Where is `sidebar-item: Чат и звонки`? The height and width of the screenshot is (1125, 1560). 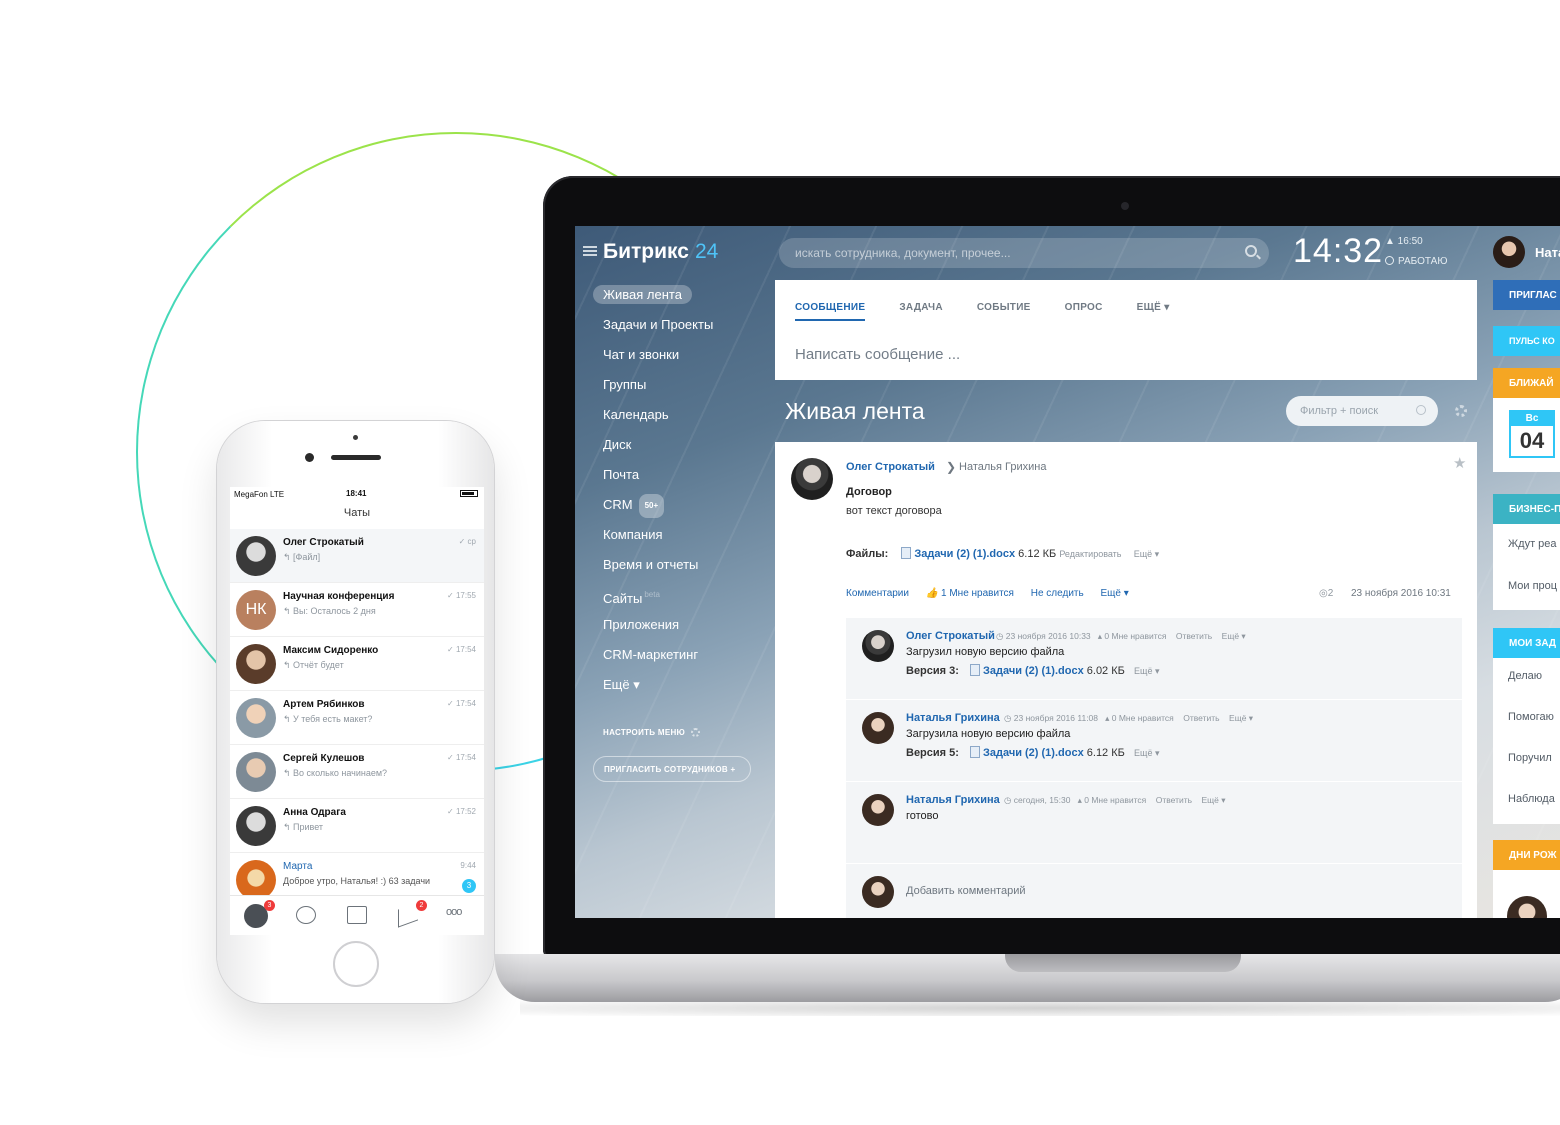
sidebar-item: Чат и звонки is located at coordinates (685, 359).